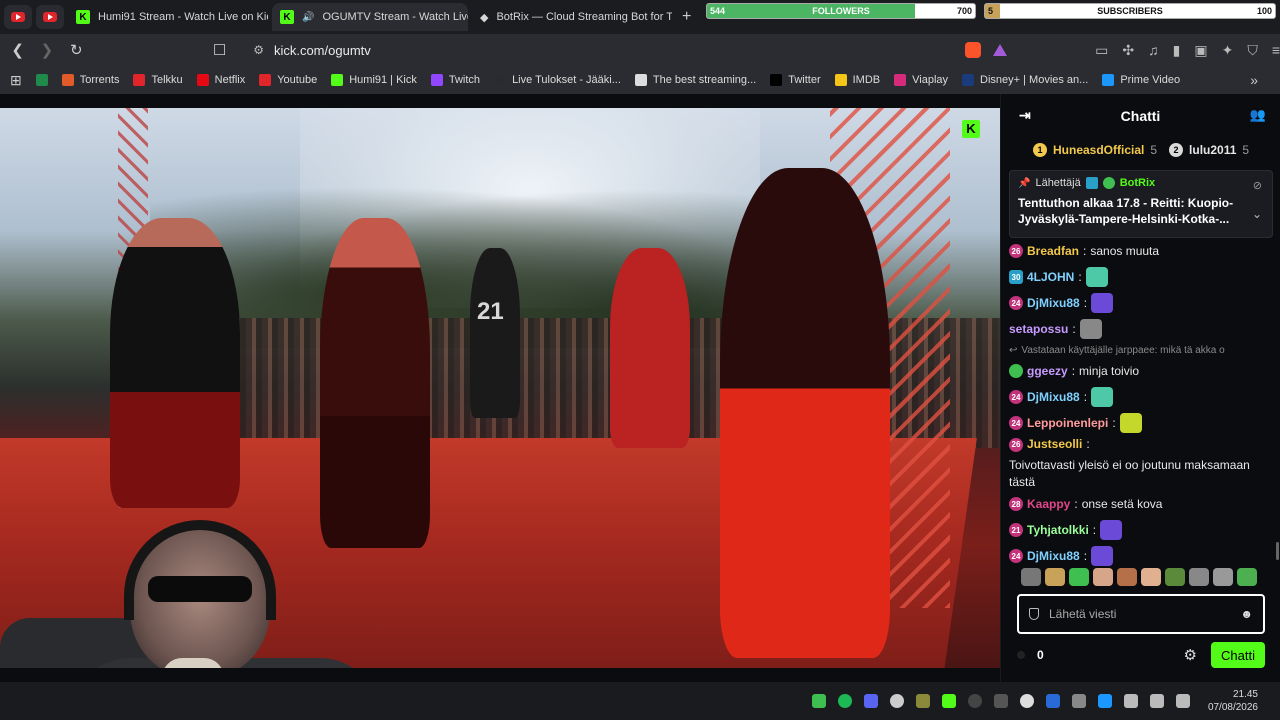 This screenshot has height=720, width=1280. Describe the element at coordinates (1040, 655) in the screenshot. I see `channel-points: 0` at that location.